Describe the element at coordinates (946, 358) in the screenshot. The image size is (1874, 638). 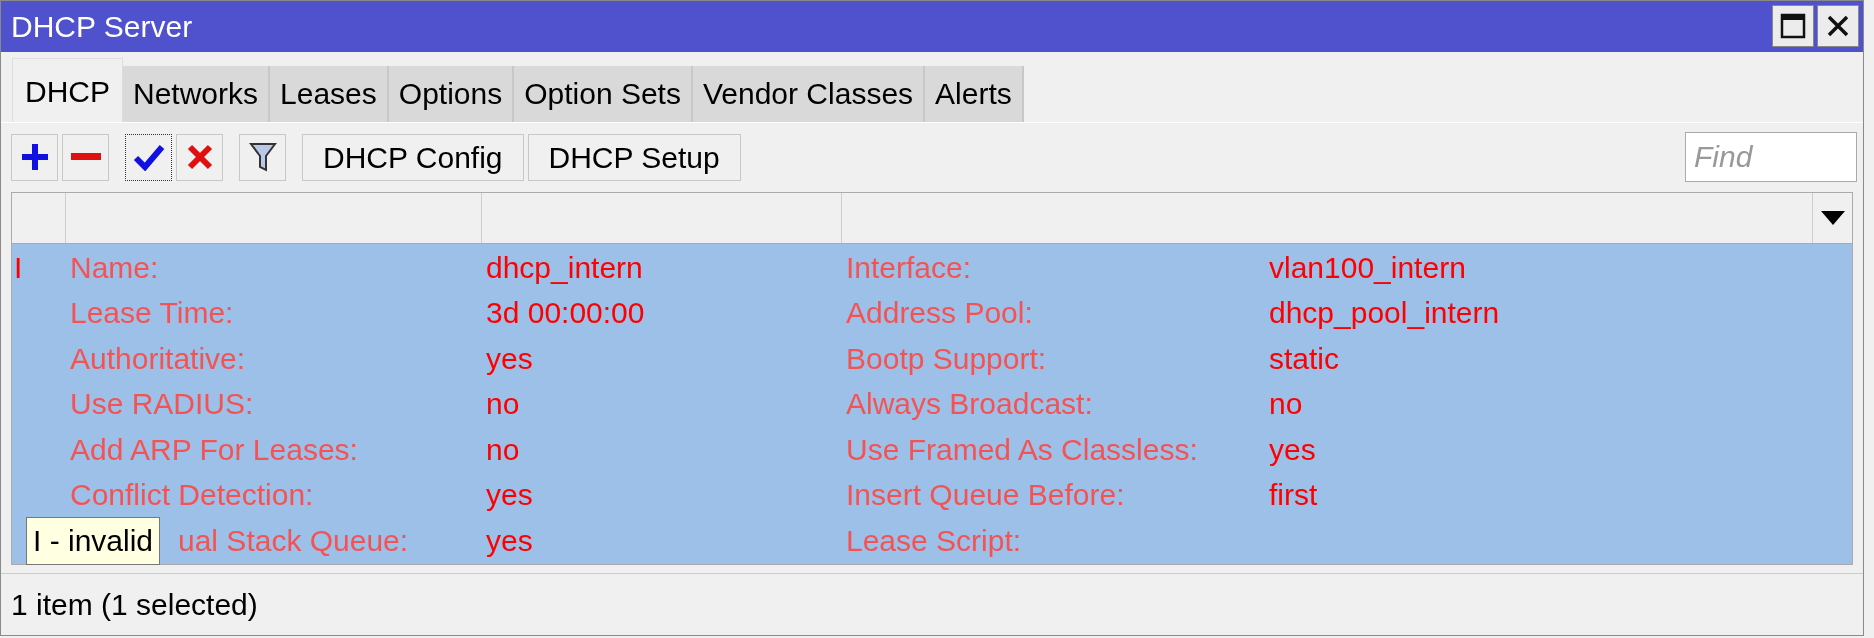
I see `field-label: Bootp Support:` at that location.